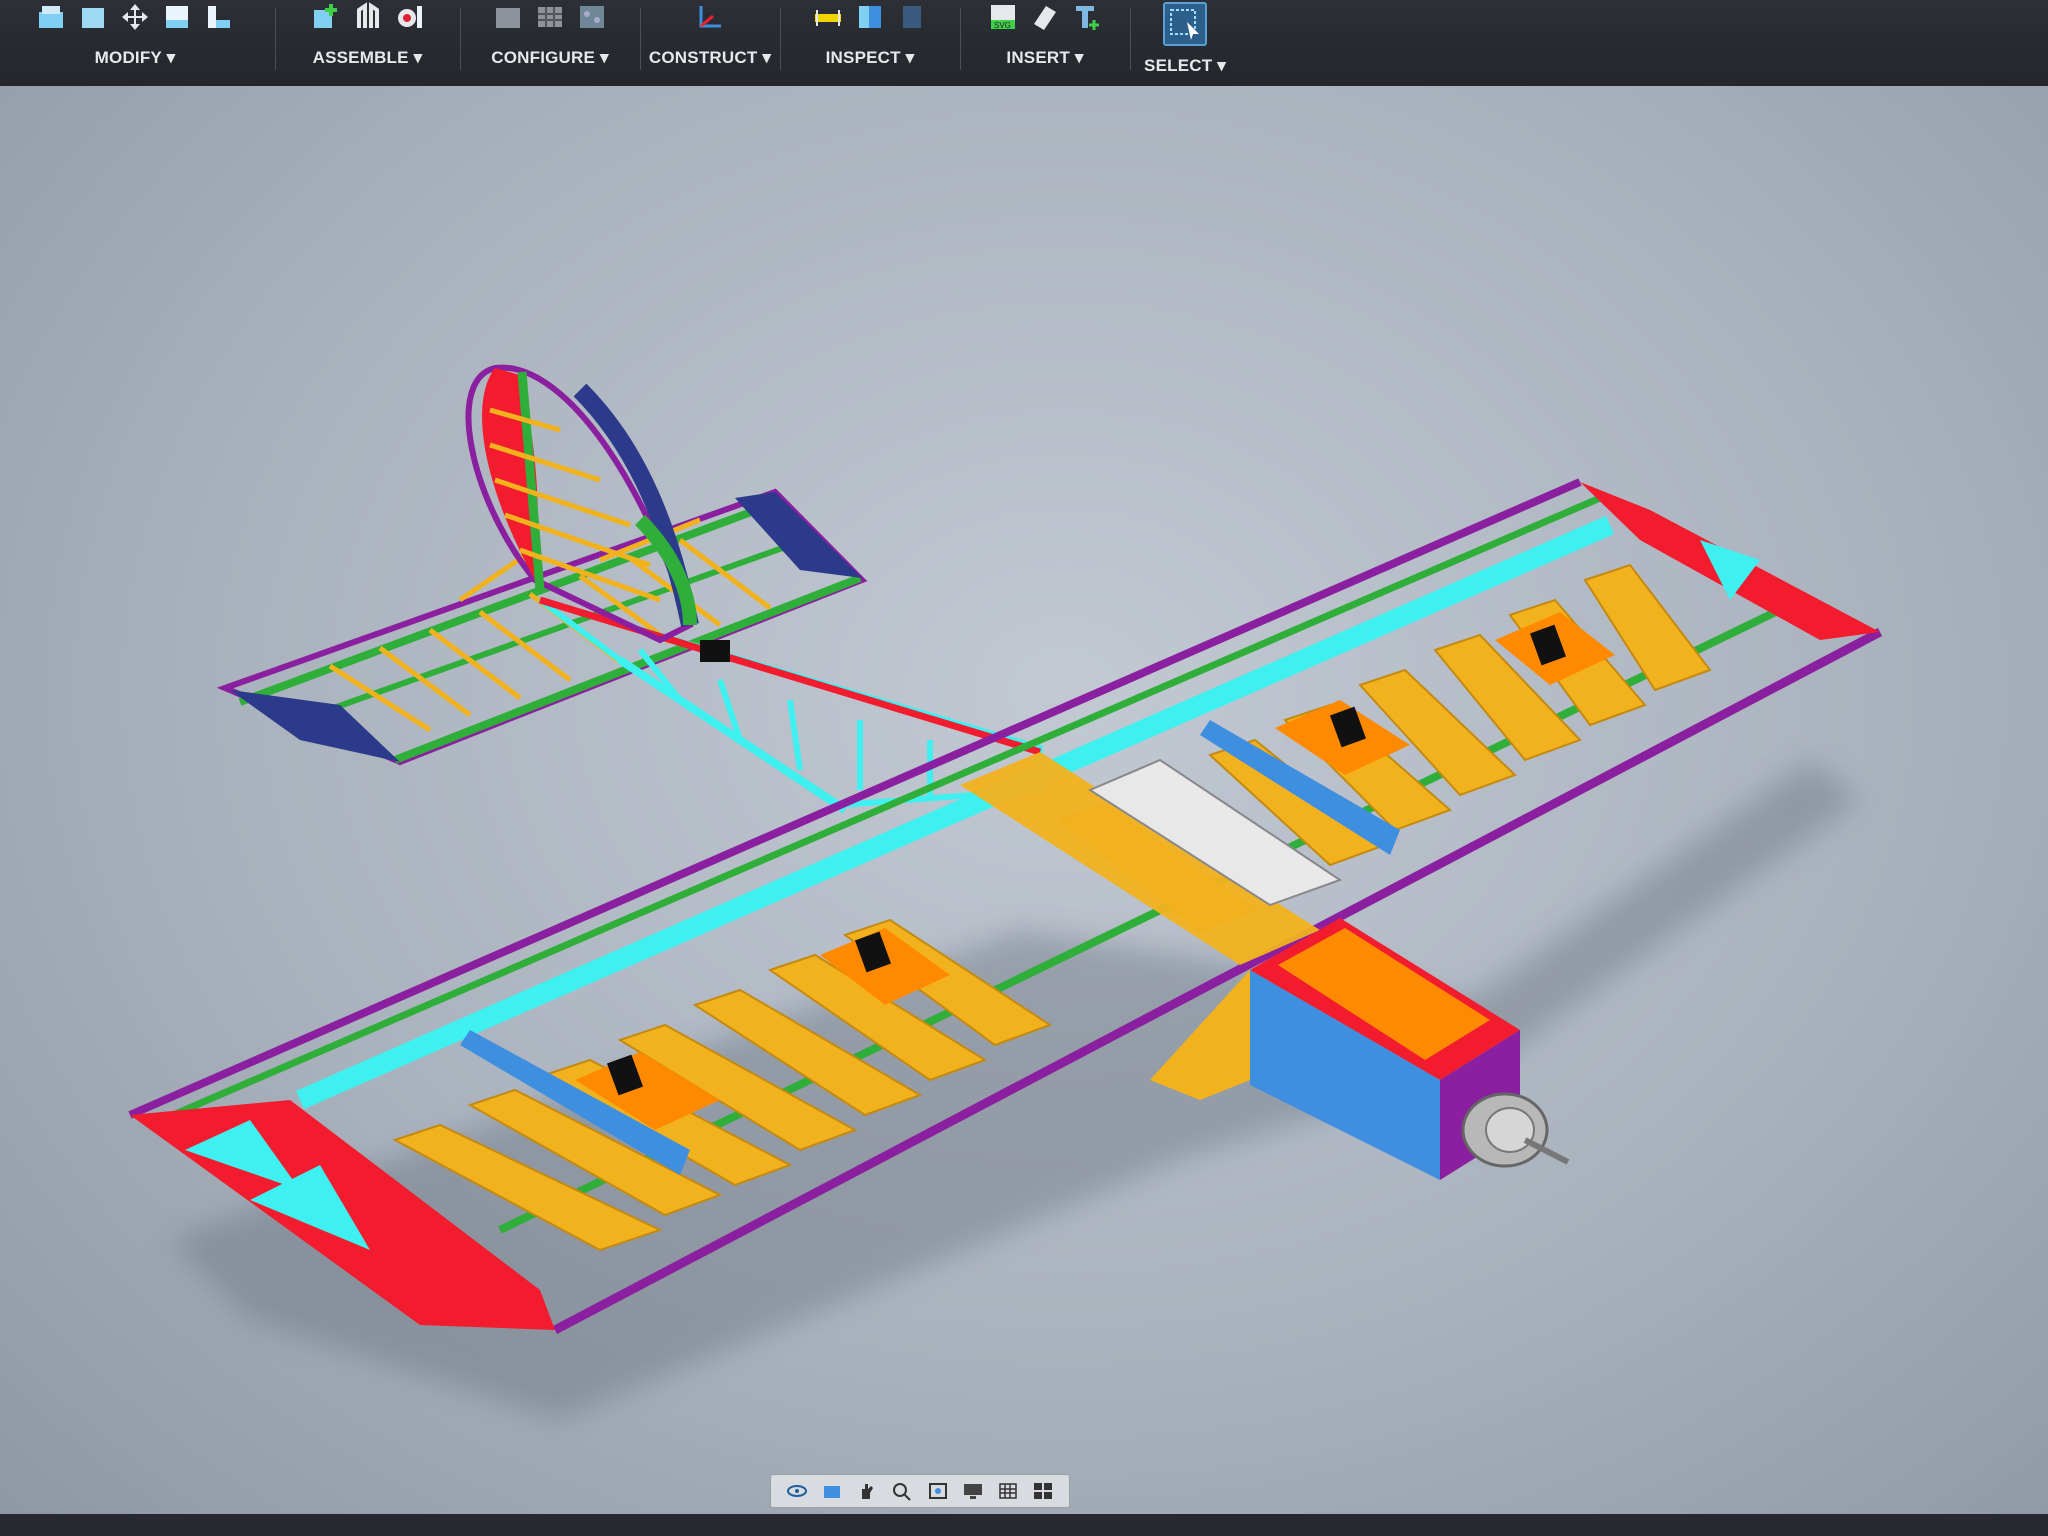 This screenshot has width=2048, height=1536. Describe the element at coordinates (797, 1491) in the screenshot. I see `orbit-icon` at that location.